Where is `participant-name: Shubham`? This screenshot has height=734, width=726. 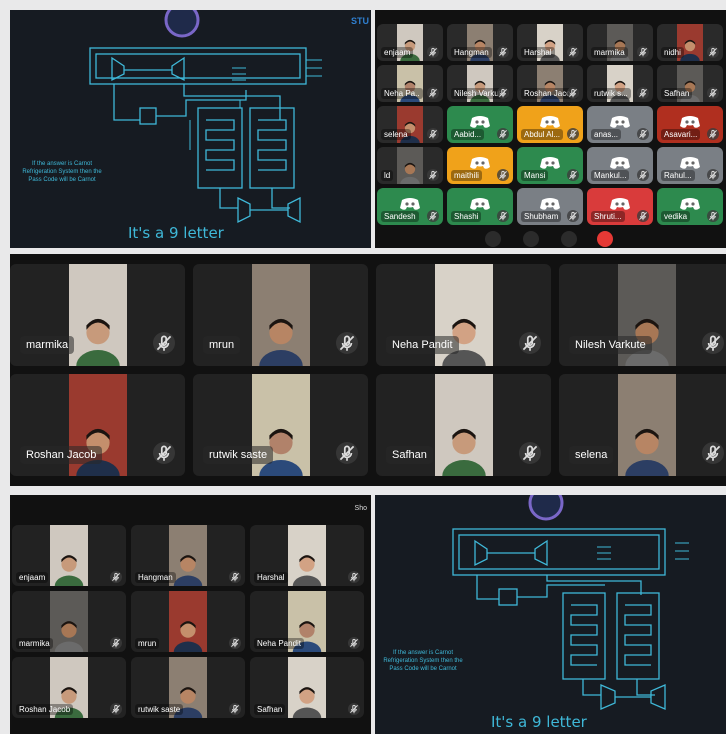 participant-name: Shubham is located at coordinates (541, 216).